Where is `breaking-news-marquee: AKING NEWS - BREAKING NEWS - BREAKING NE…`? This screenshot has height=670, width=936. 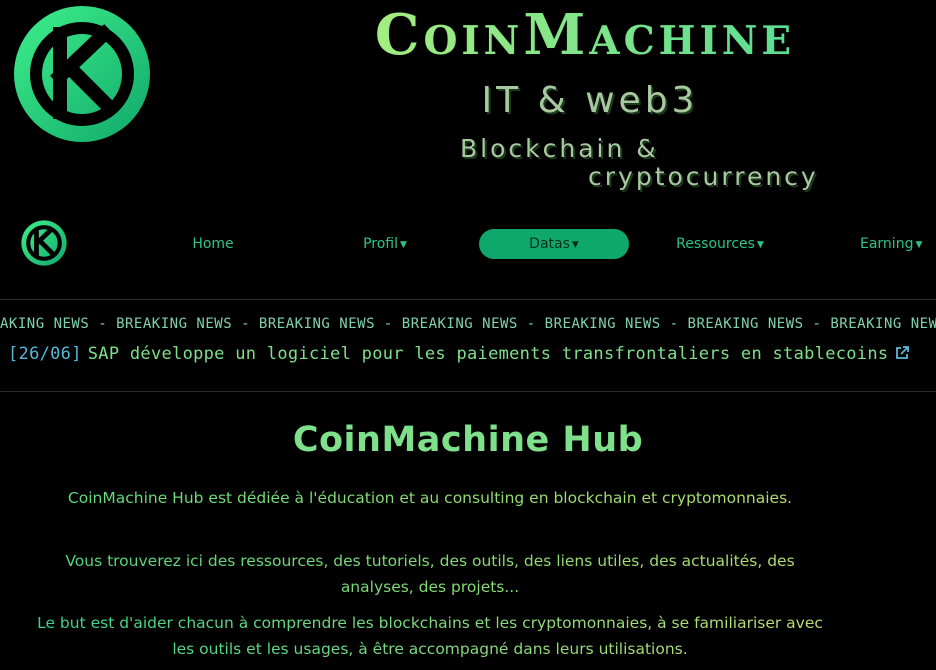 breaking-news-marquee: AKING NEWS - BREAKING NEWS - BREAKING NE… is located at coordinates (468, 324).